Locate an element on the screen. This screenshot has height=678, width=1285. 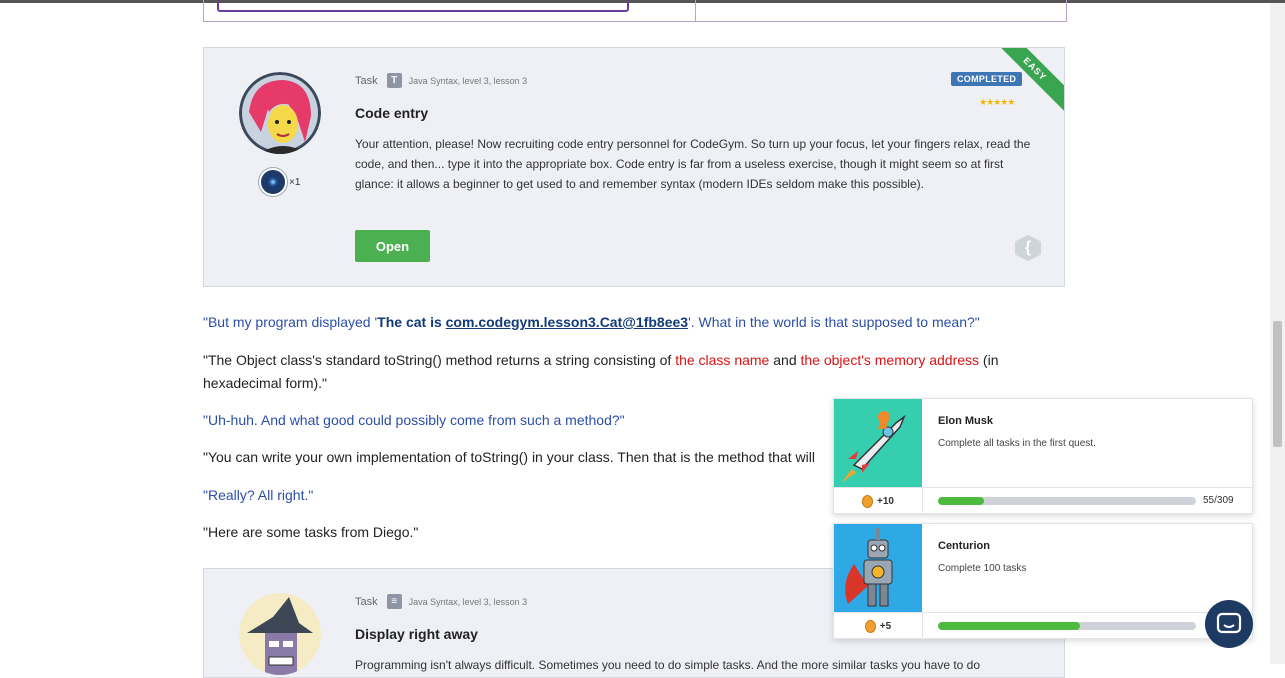
points-value: +5 is located at coordinates (885, 626).